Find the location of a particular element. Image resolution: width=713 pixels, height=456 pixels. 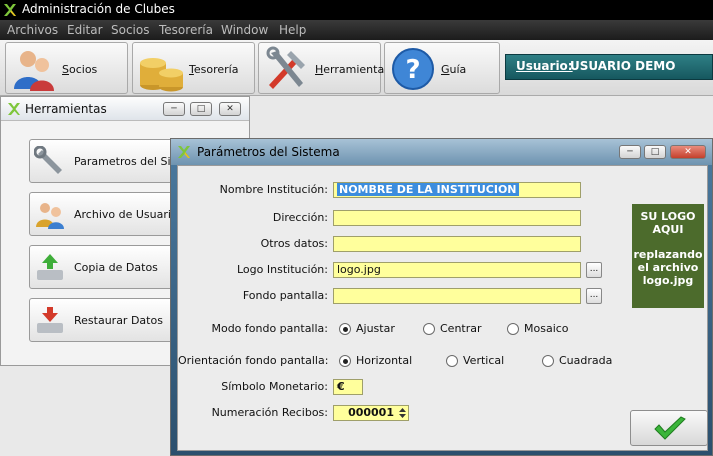

herramientas-button: Herramientas is located at coordinates (324, 68).